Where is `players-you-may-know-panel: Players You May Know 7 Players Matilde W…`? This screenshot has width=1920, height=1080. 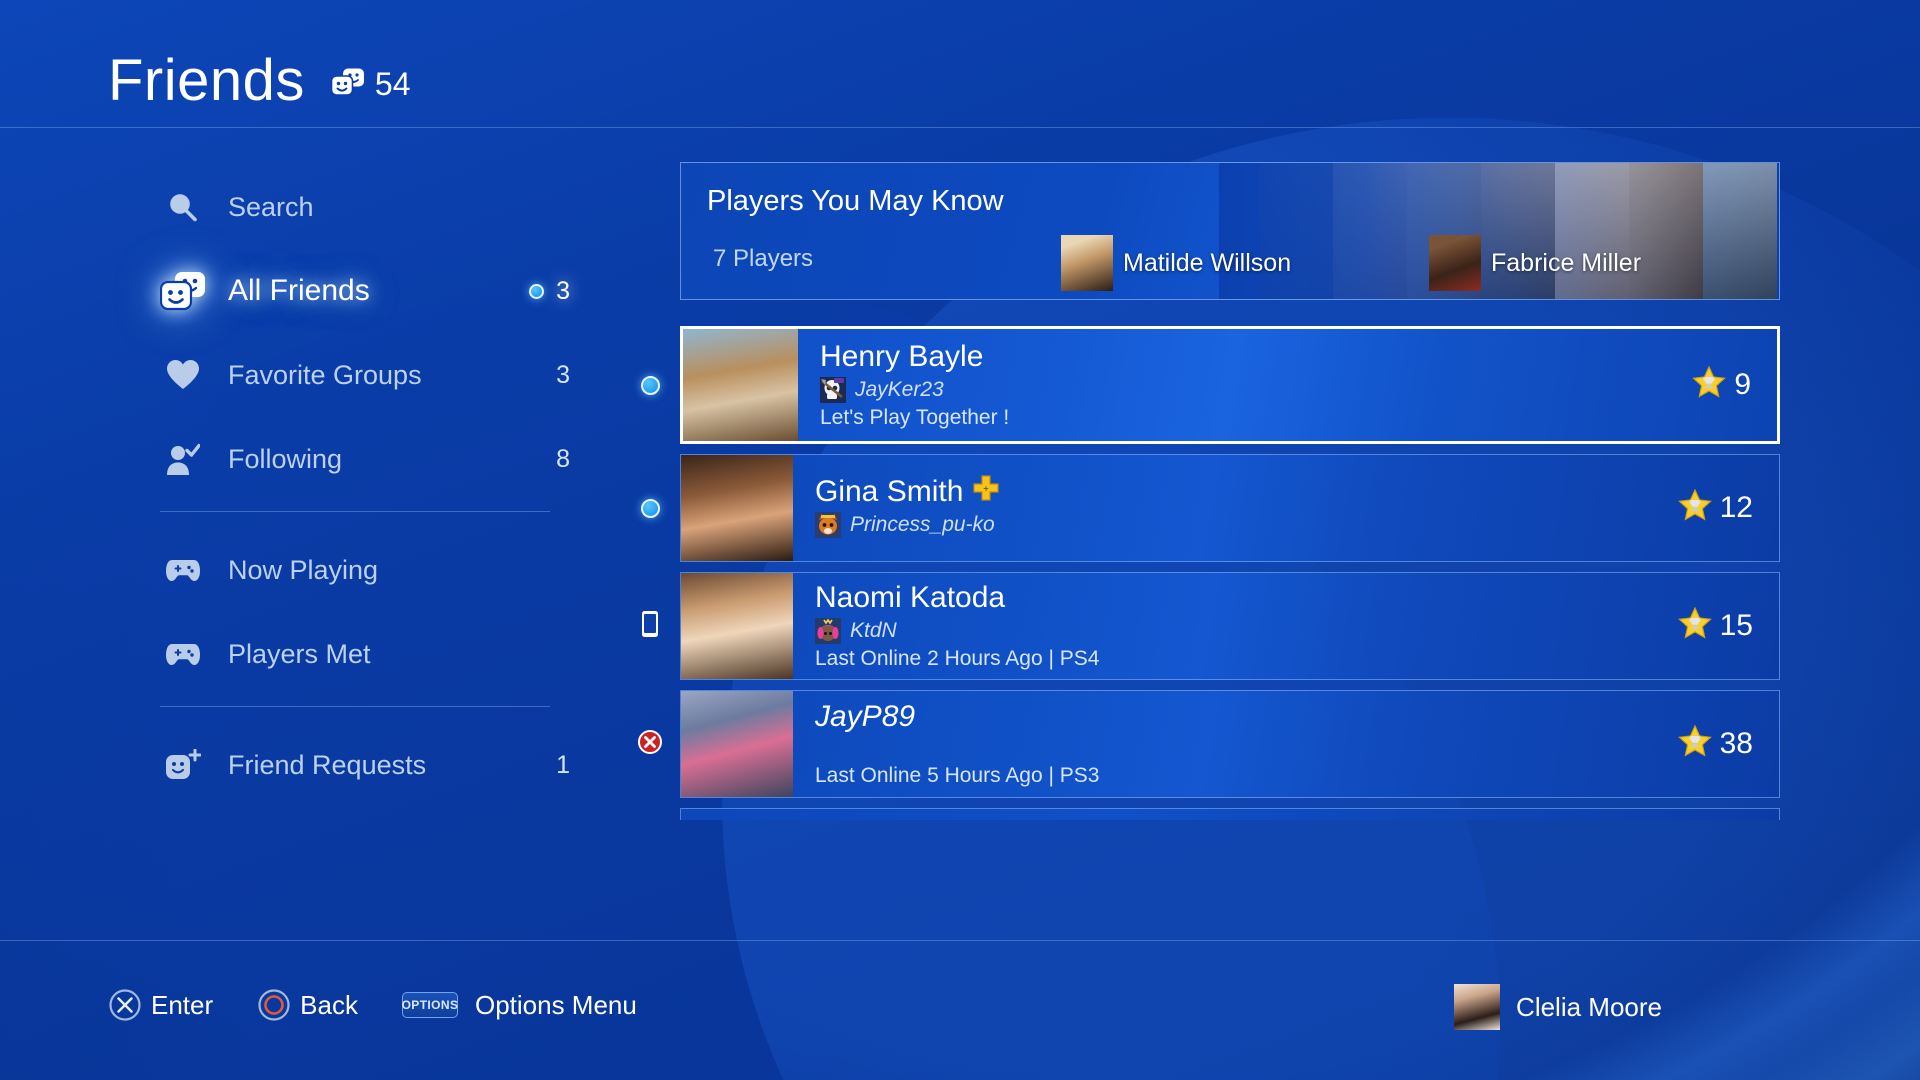
players-you-may-know-panel: Players You May Know 7 Players Matilde W… is located at coordinates (1230, 231).